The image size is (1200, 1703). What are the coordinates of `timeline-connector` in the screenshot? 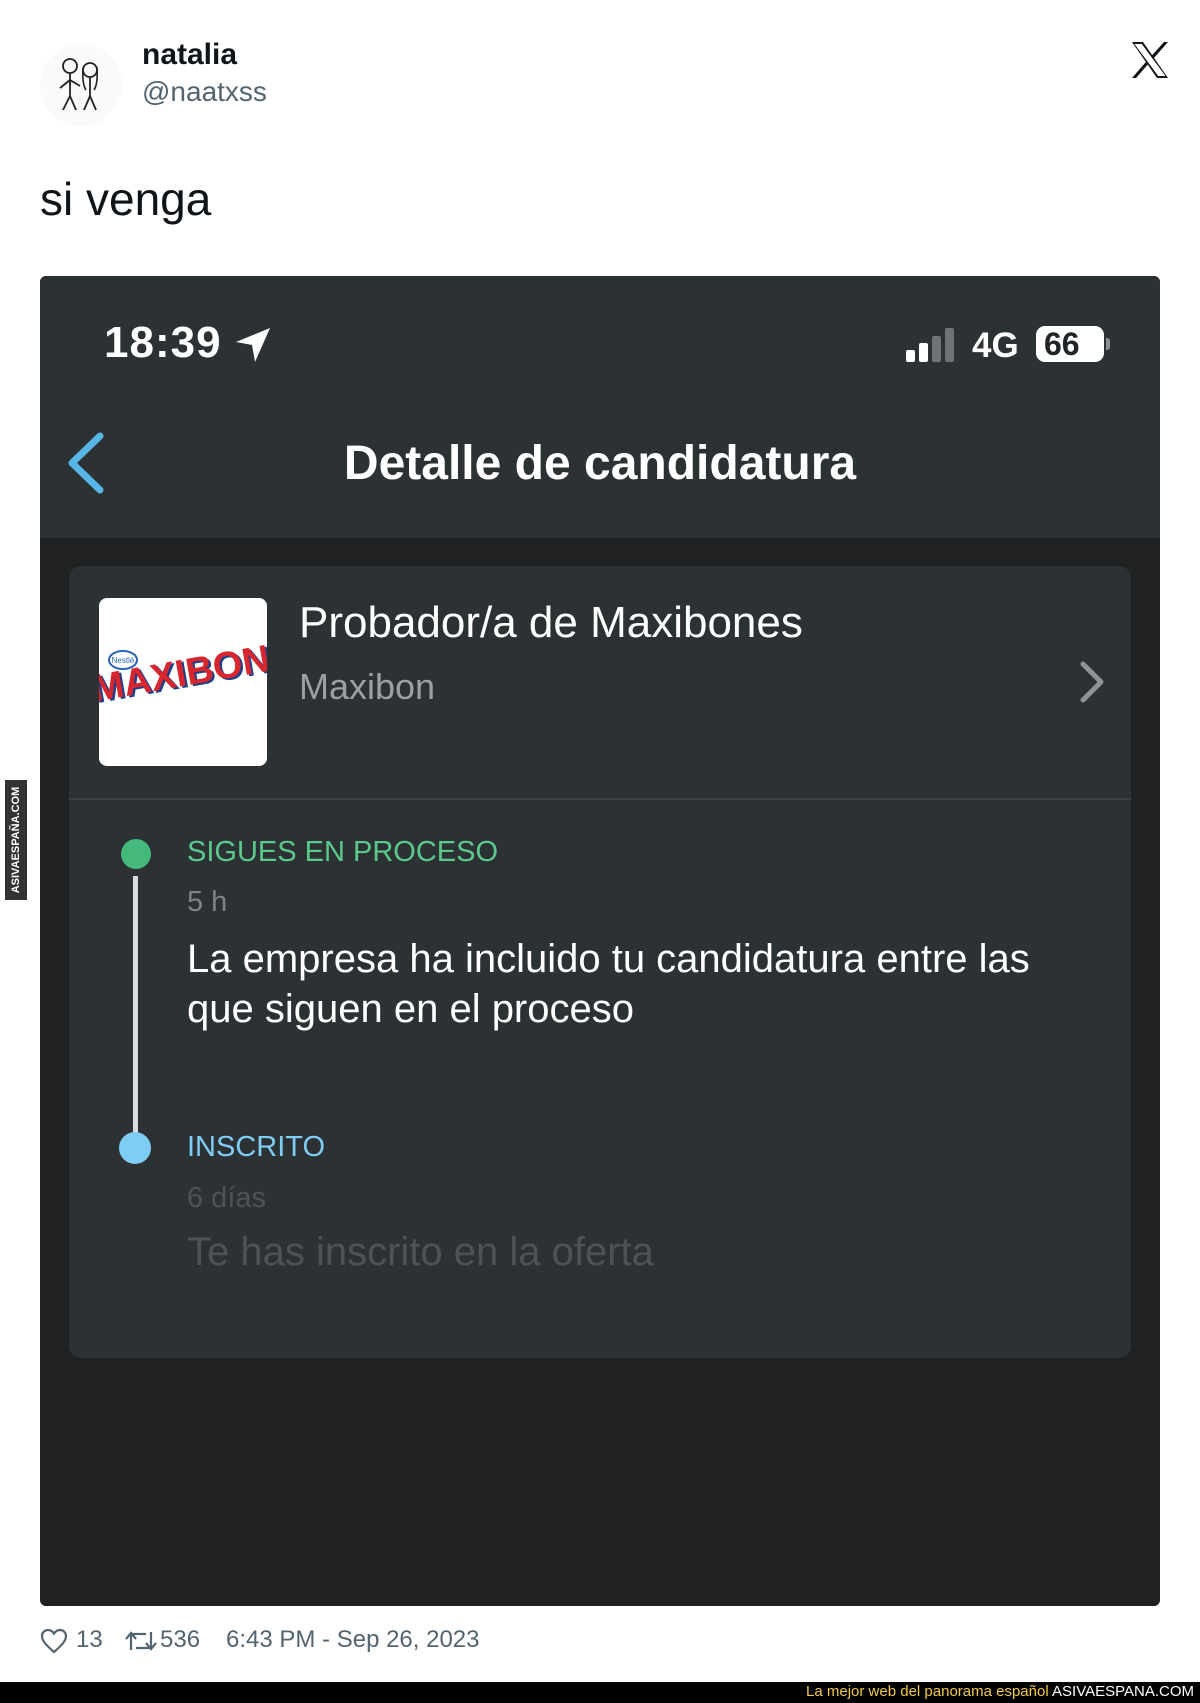 It's located at (135, 1007).